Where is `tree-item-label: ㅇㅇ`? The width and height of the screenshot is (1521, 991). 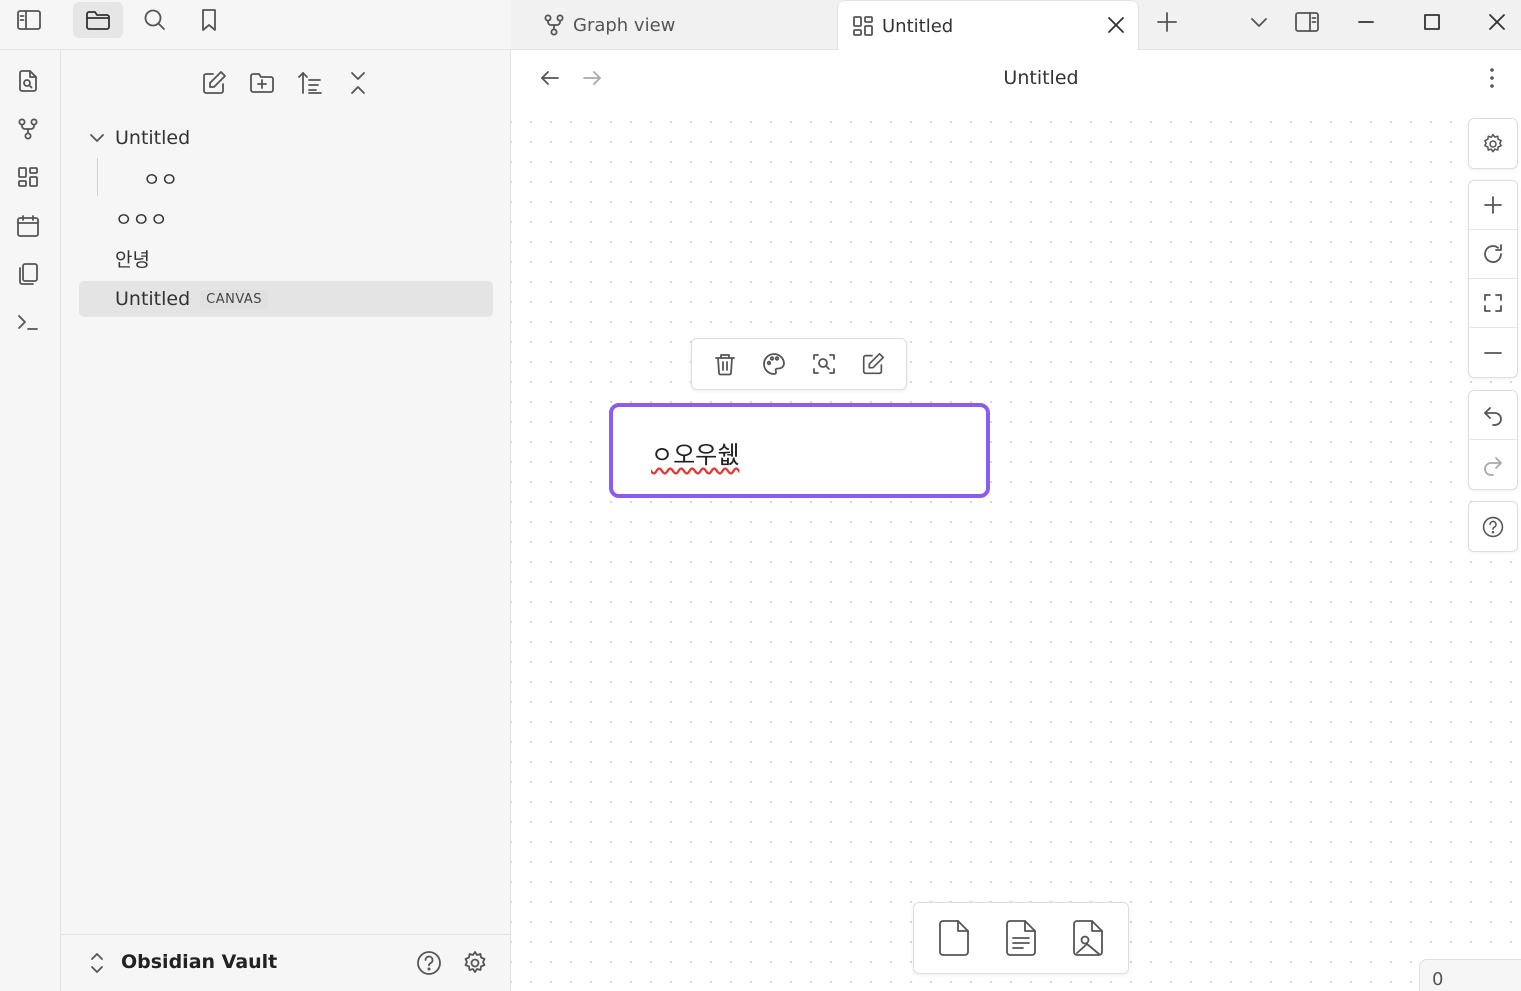 tree-item-label: ㅇㅇ is located at coordinates (160, 179).